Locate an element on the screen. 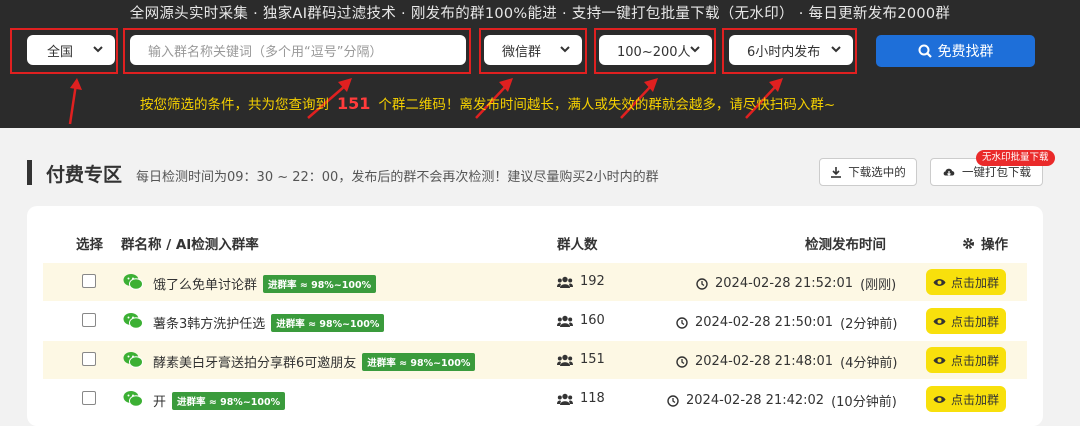 The height and width of the screenshot is (426, 1080). publish-ago: (刚刚) is located at coordinates (878, 285).